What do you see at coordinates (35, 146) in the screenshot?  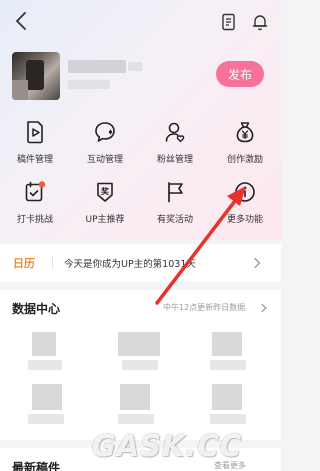 I see `tool-manuscript: 稿件管理` at bounding box center [35, 146].